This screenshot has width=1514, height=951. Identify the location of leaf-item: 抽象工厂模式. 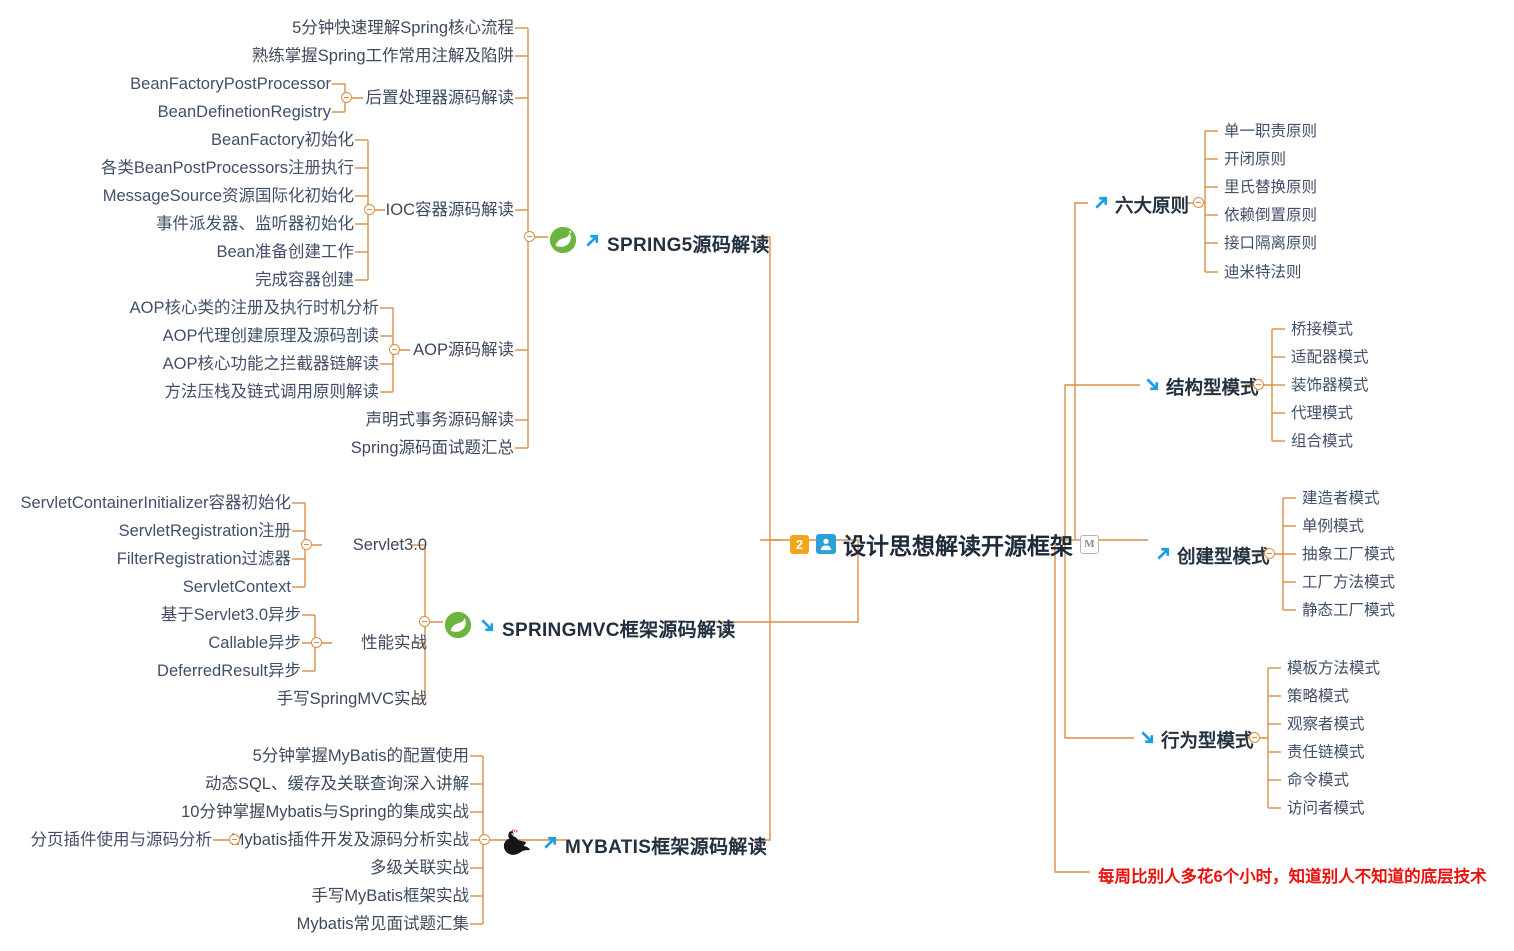
(1348, 554).